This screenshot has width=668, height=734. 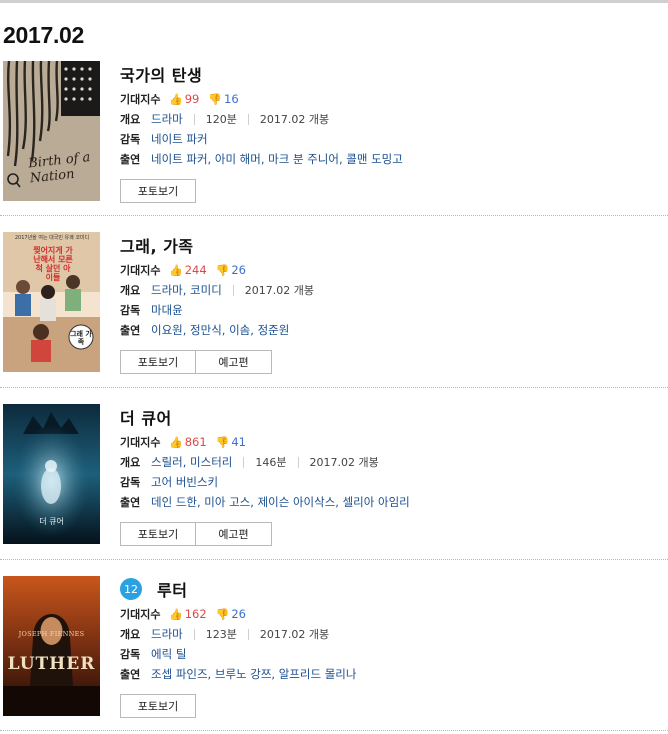 What do you see at coordinates (221, 119) in the screenshot?
I see `runtime: 120분` at bounding box center [221, 119].